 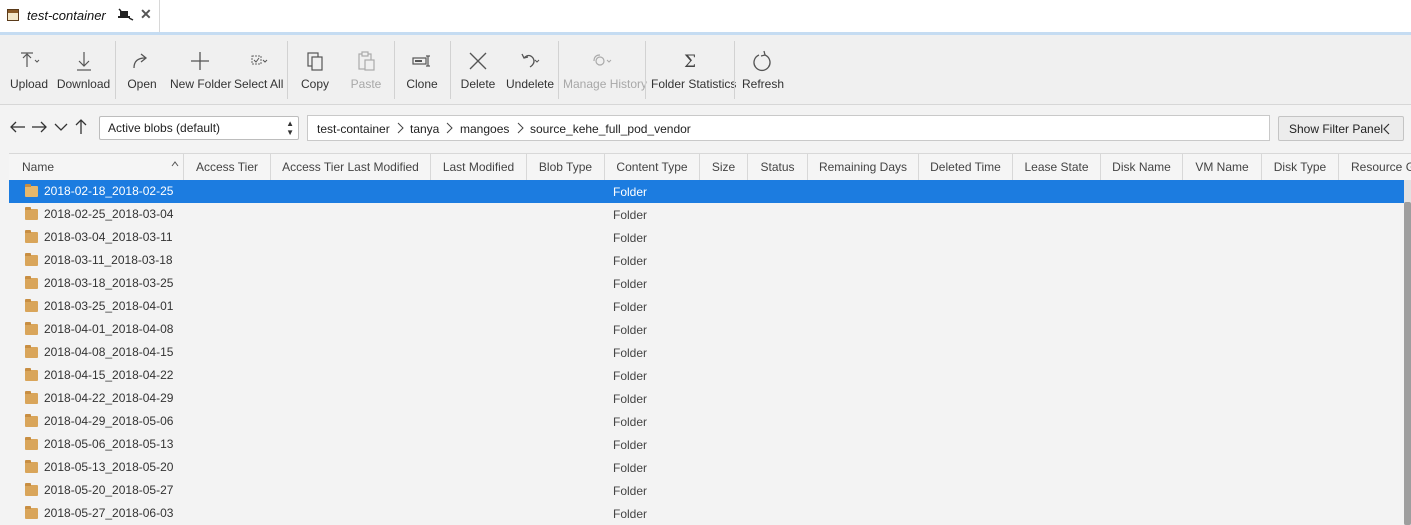 I want to click on select-all-icon, so click(x=259, y=60).